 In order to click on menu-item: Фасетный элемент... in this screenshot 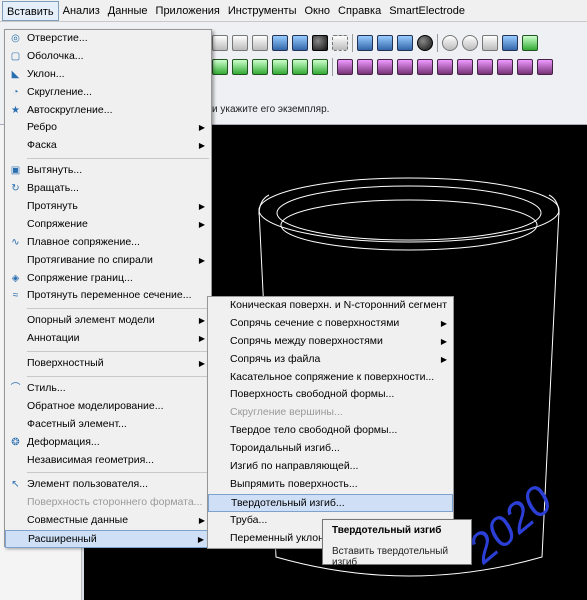, I will do `click(108, 425)`.